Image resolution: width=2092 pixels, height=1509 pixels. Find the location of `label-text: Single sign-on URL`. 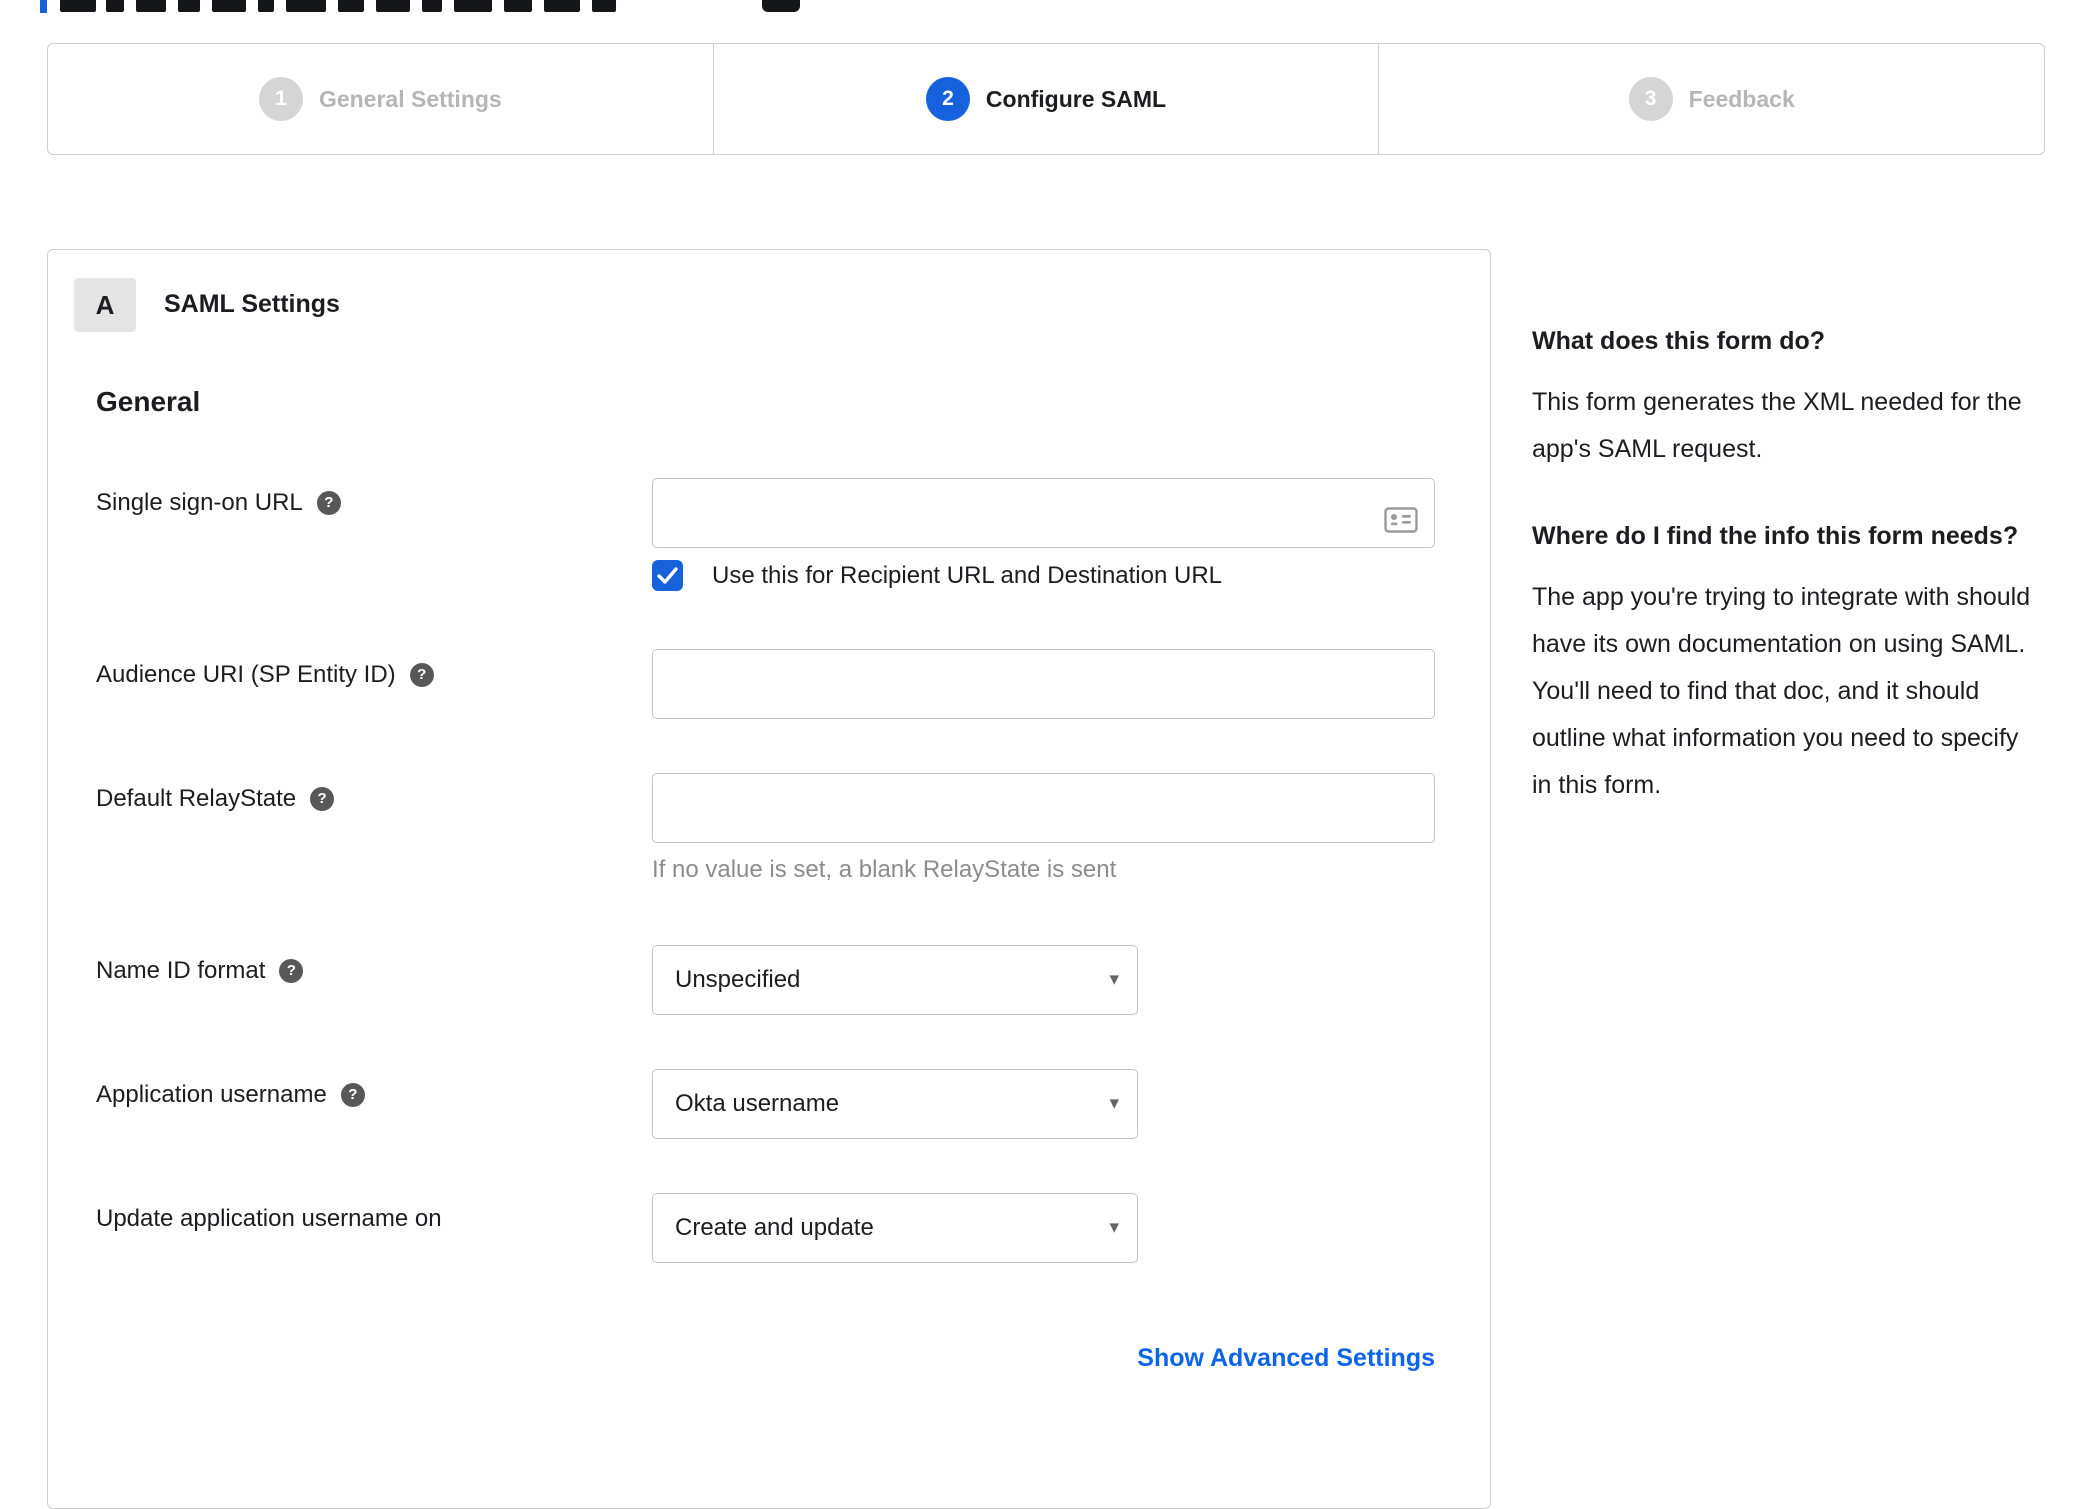

label-text: Single sign-on URL is located at coordinates (199, 502).